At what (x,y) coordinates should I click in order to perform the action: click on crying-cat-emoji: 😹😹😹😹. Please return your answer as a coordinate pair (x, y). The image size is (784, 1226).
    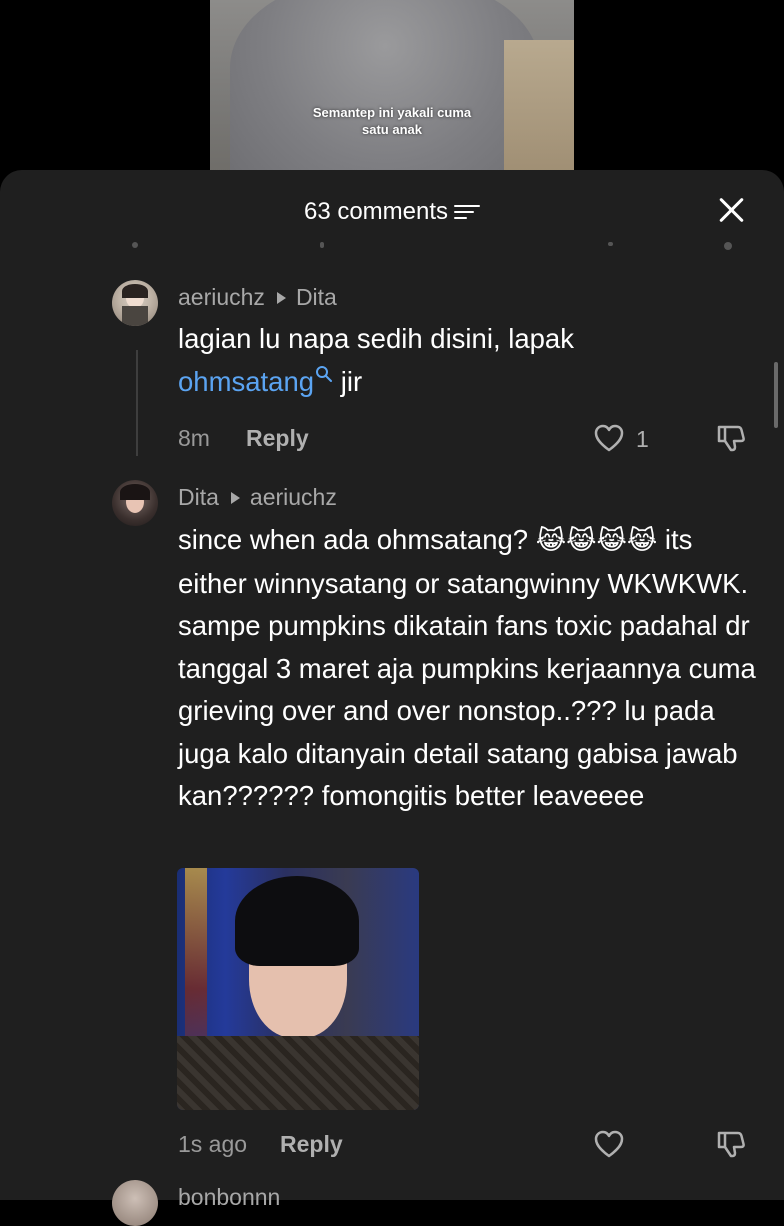
    Looking at the image, I should click on (596, 541).